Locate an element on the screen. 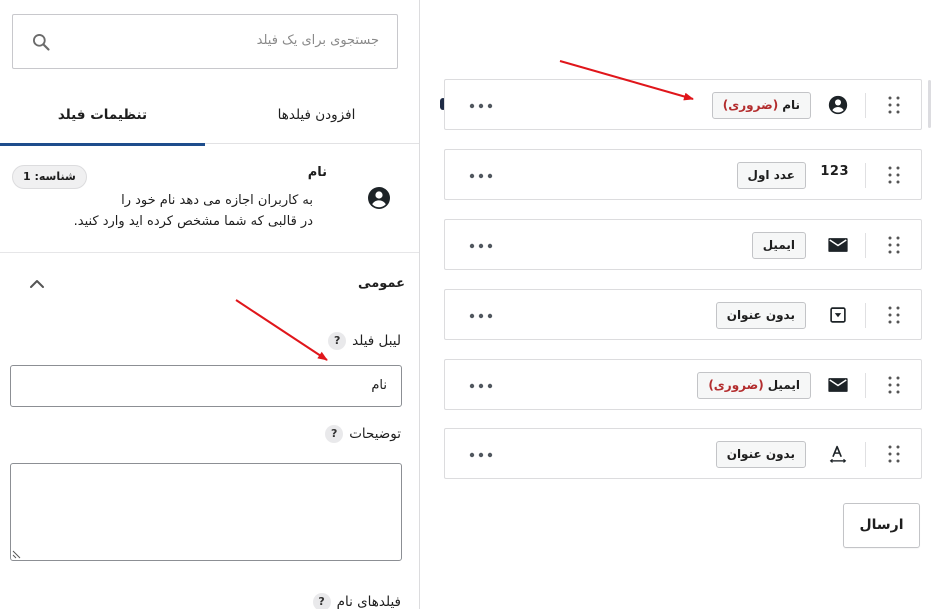  description-label-text: توضیحات is located at coordinates (375, 434).